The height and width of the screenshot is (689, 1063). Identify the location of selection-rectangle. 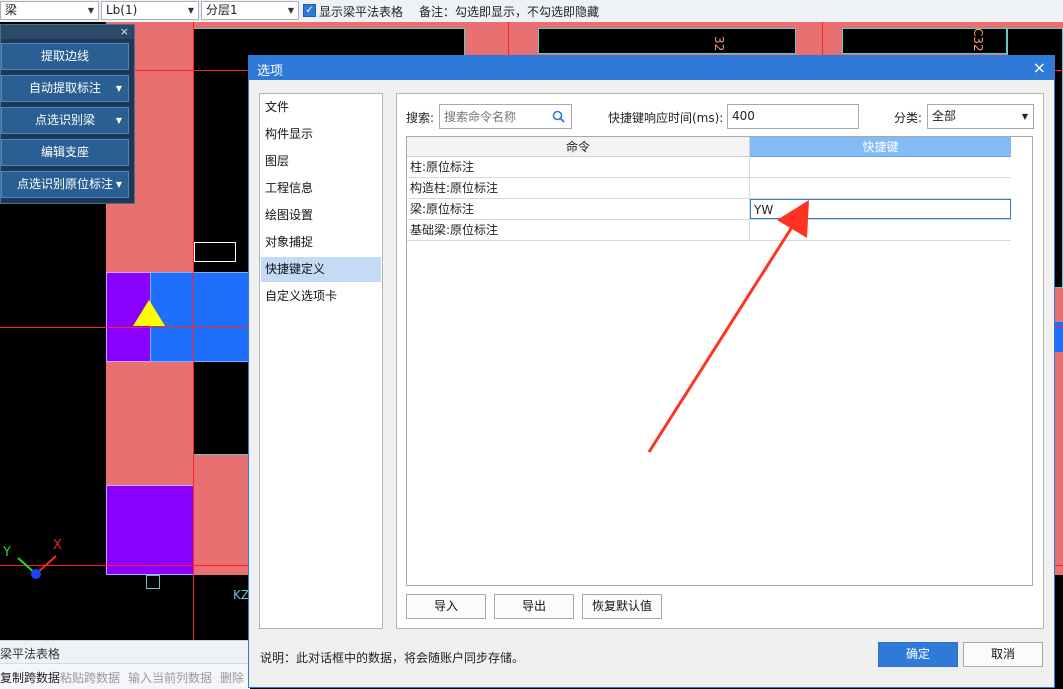
(215, 252).